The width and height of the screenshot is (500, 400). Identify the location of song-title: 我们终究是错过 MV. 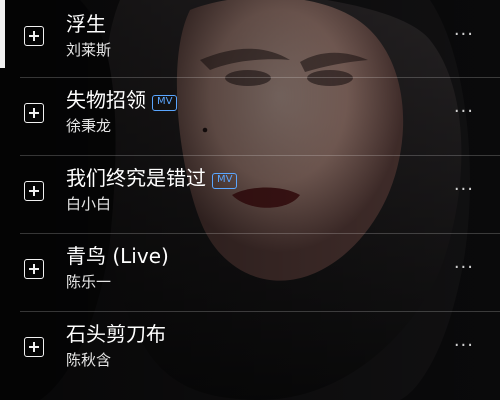
(152, 178).